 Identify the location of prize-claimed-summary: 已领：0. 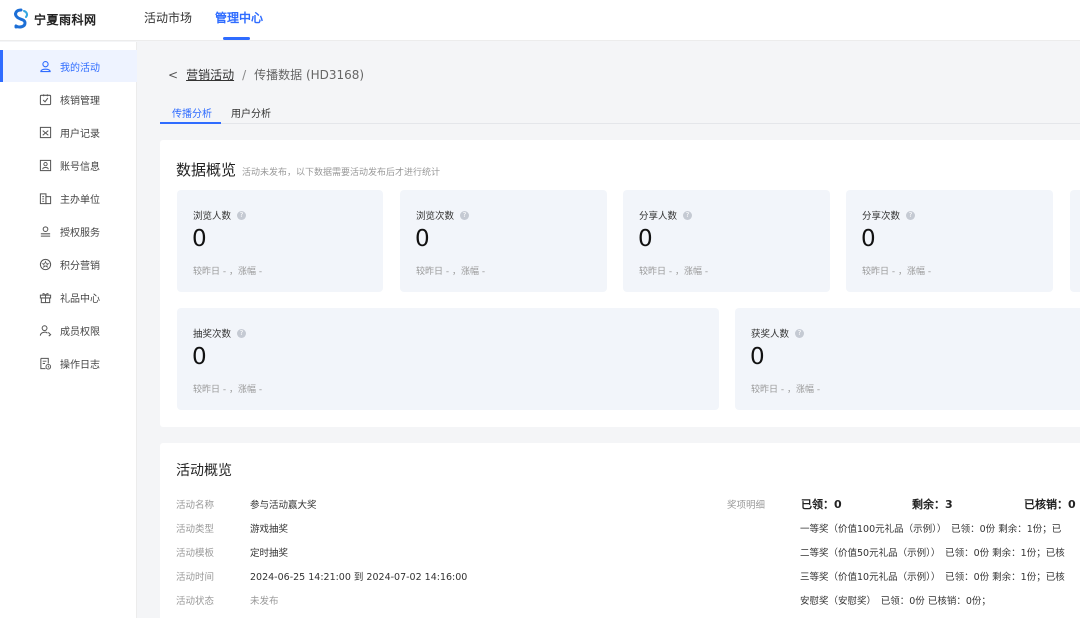
(821, 504).